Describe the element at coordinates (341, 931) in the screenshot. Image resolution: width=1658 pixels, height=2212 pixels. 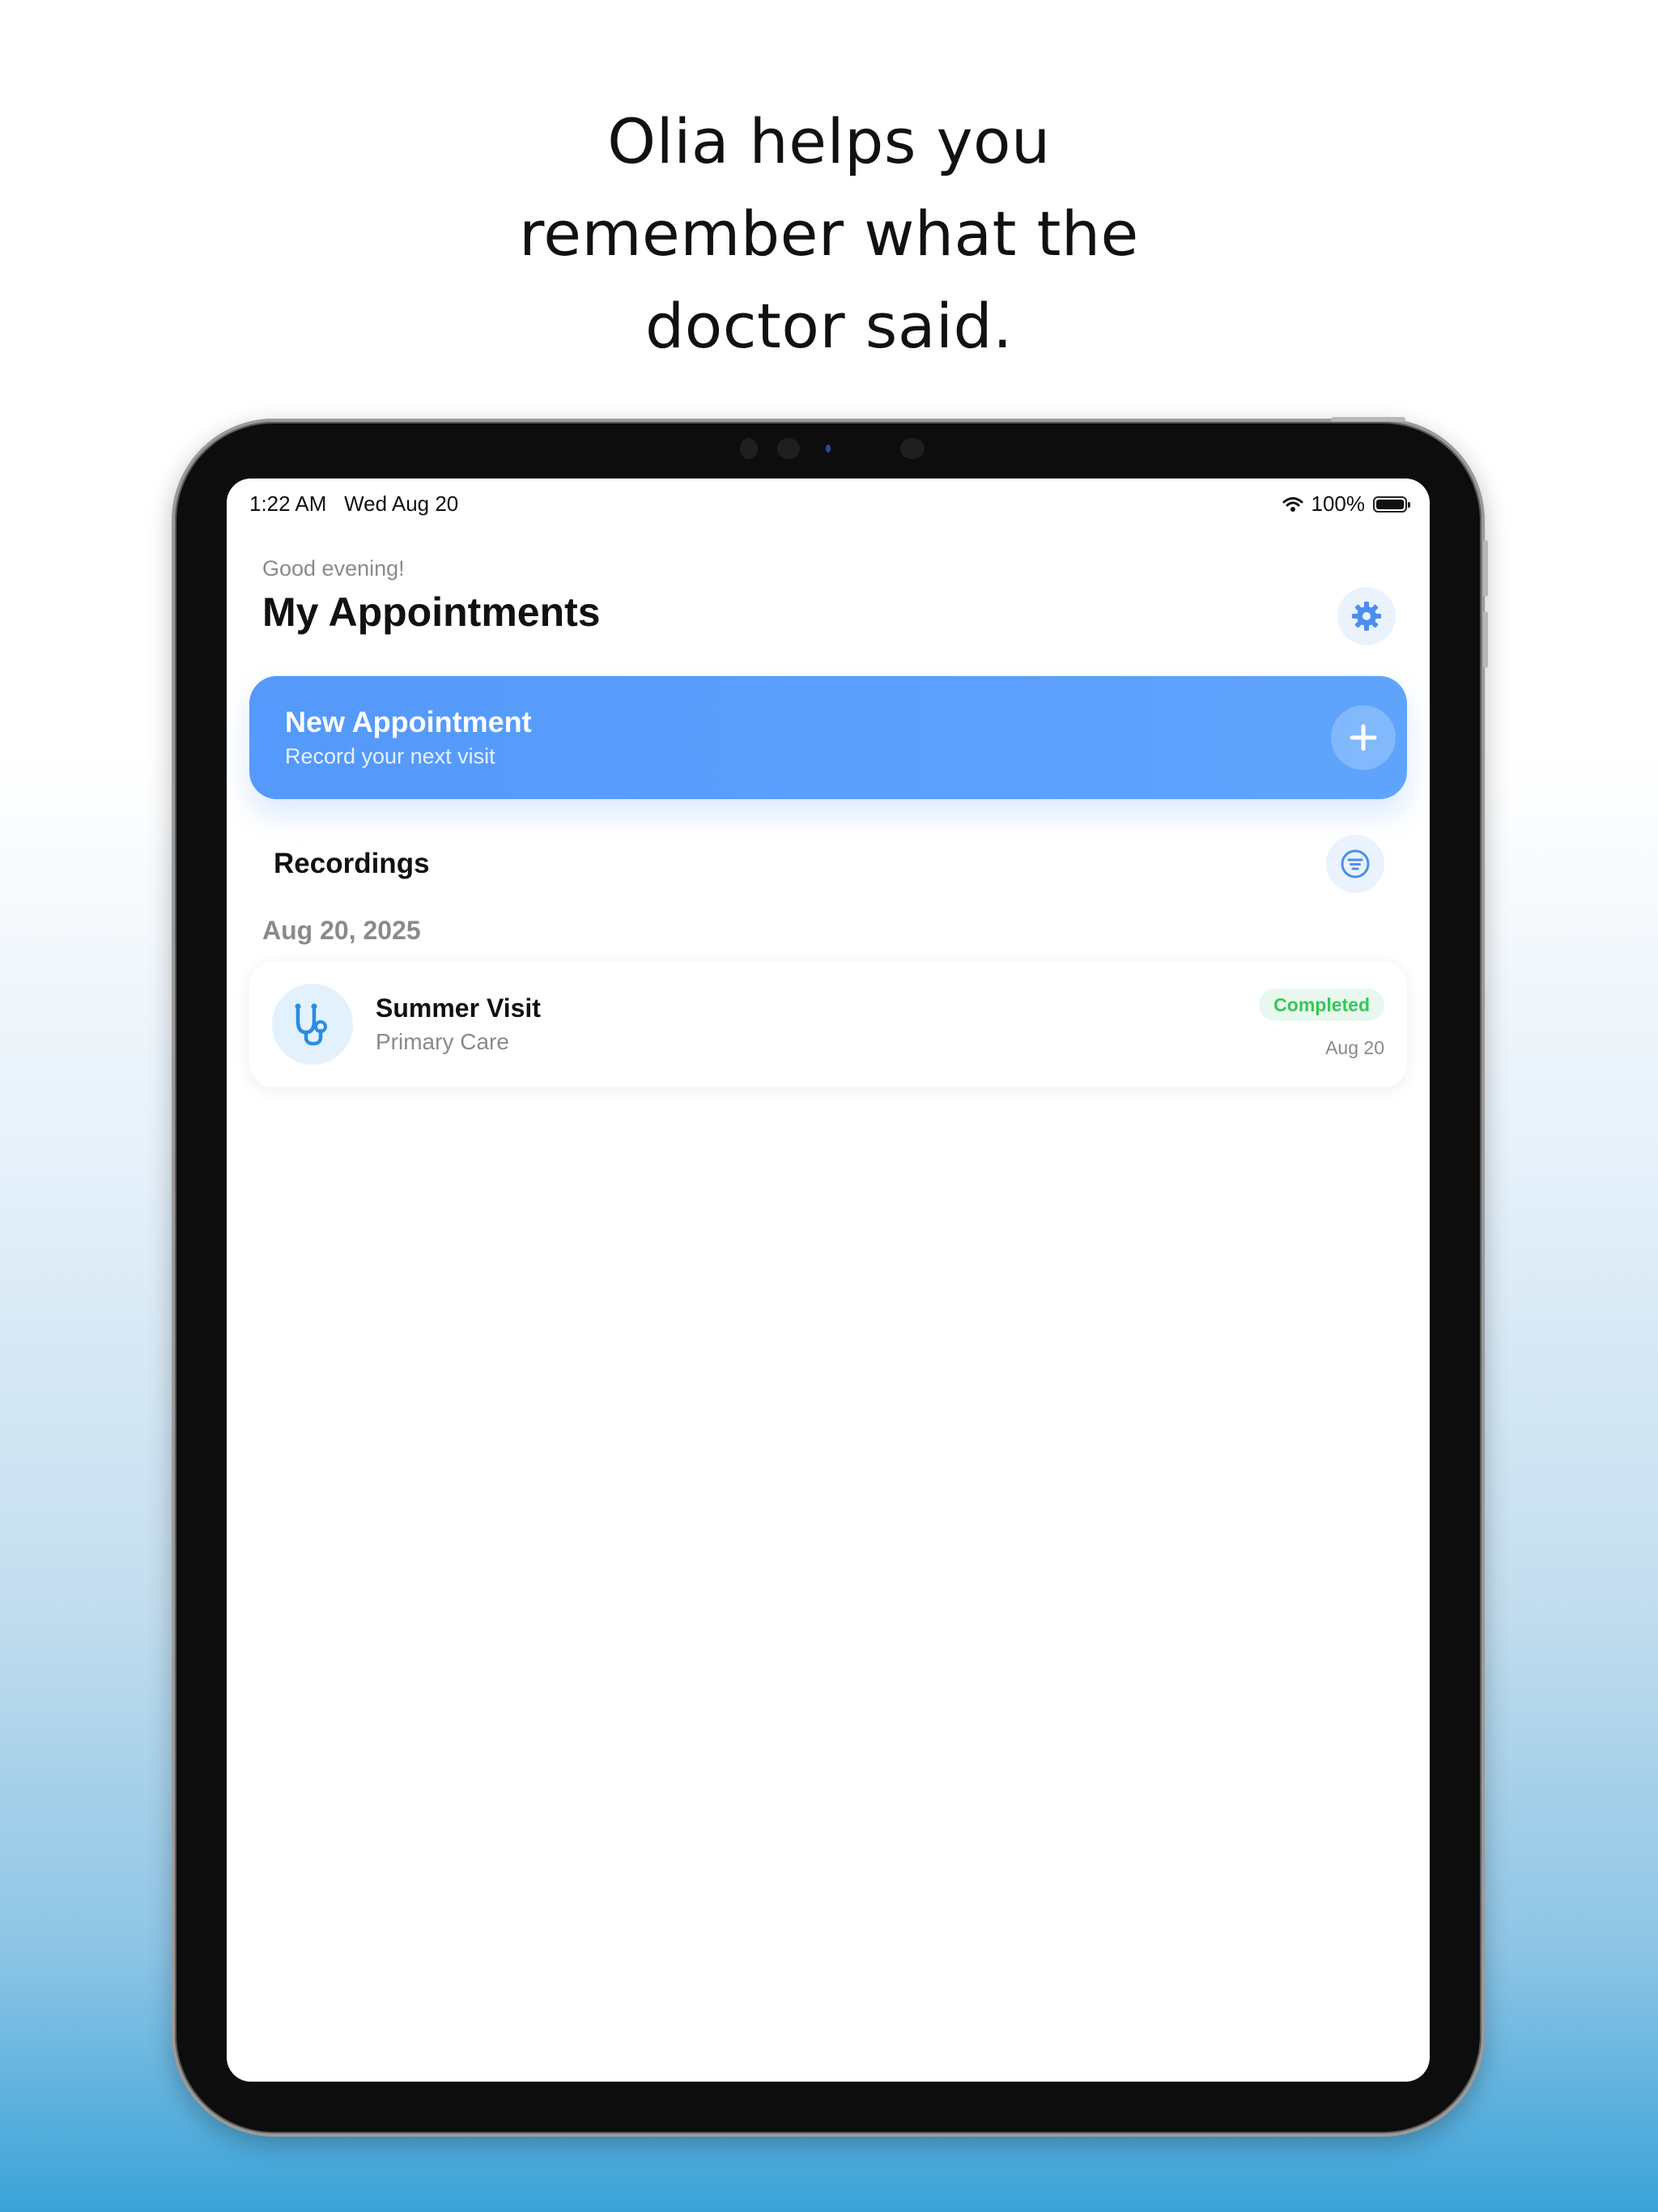
I see `recordings-date-header: Aug 20, 2025` at that location.